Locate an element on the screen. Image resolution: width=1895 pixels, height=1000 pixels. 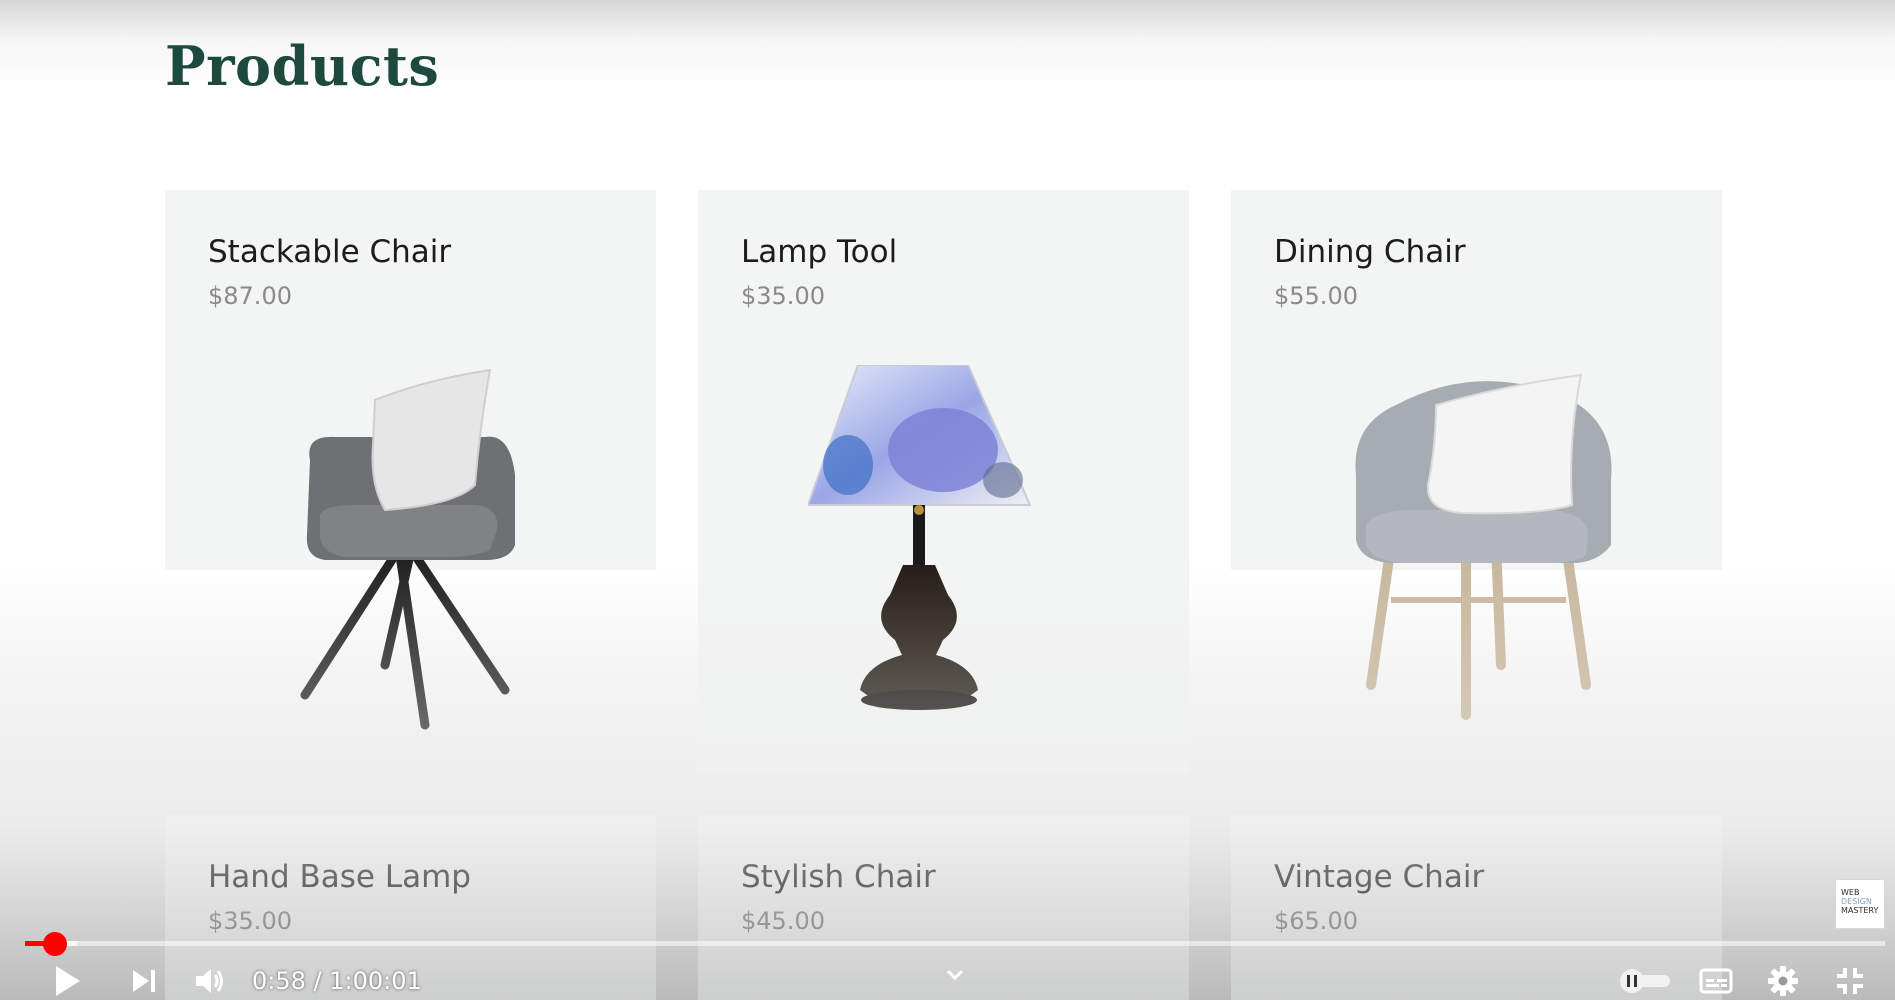
product-card: Dining Chair $55.00 is located at coordinates (1476, 455).